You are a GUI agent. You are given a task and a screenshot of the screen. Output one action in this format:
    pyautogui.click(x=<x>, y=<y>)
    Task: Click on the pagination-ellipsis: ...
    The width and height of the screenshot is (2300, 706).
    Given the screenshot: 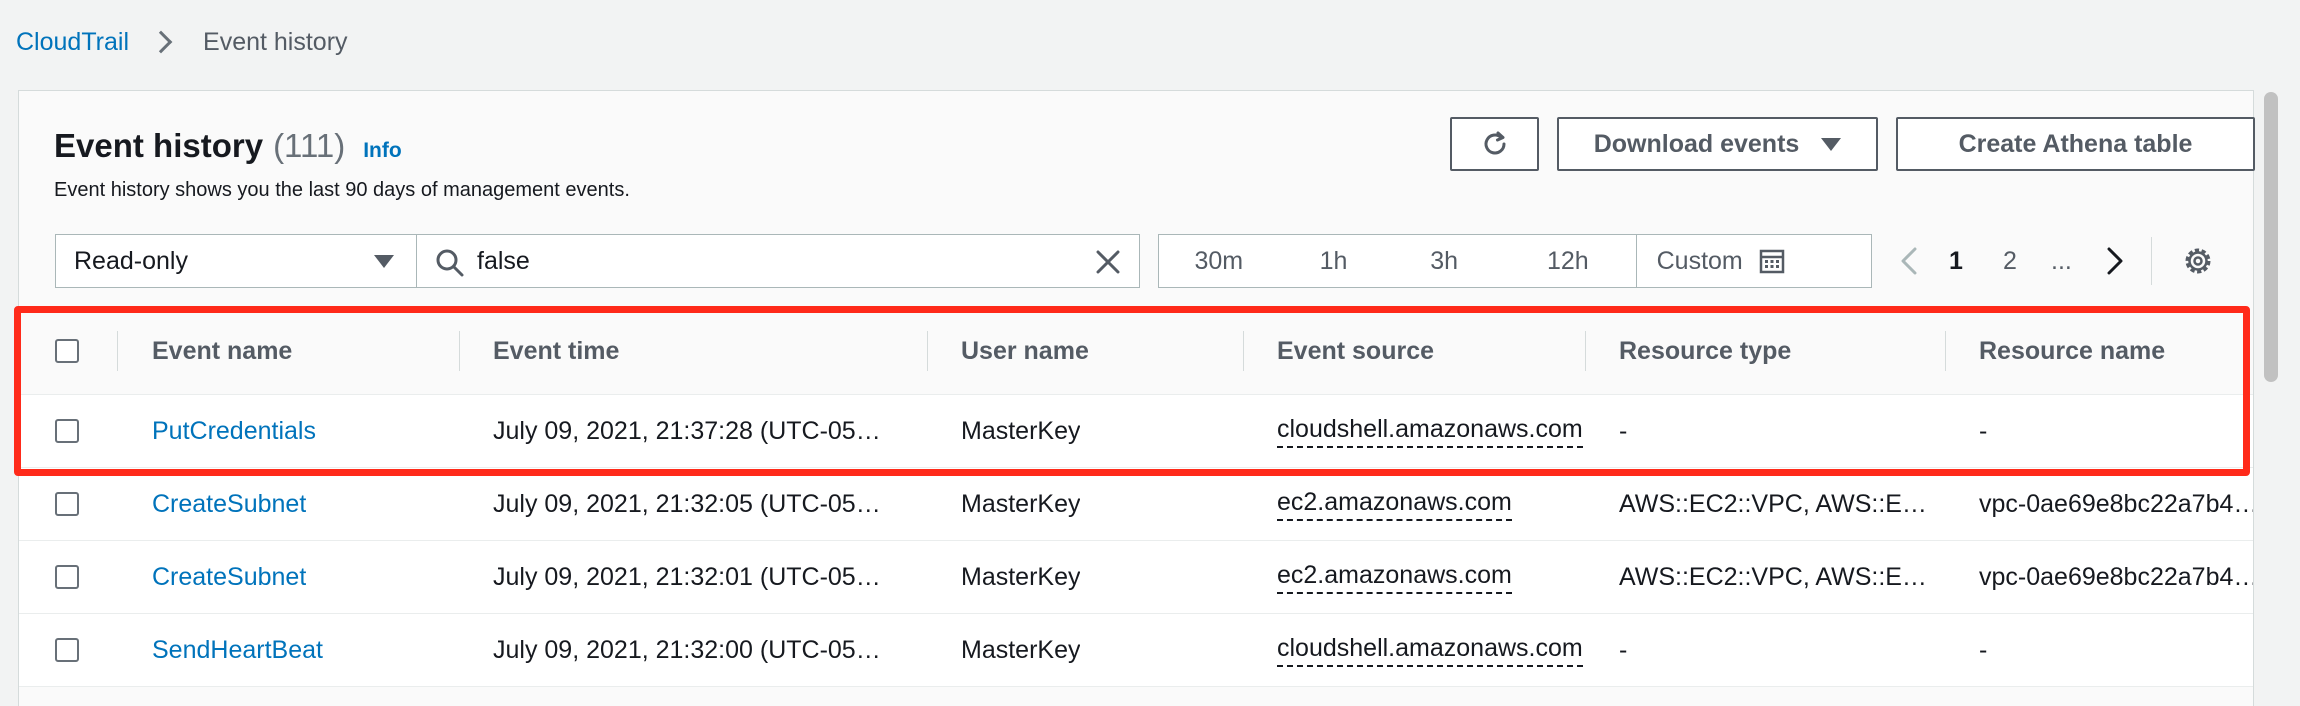 What is the action you would take?
    pyautogui.click(x=2061, y=260)
    